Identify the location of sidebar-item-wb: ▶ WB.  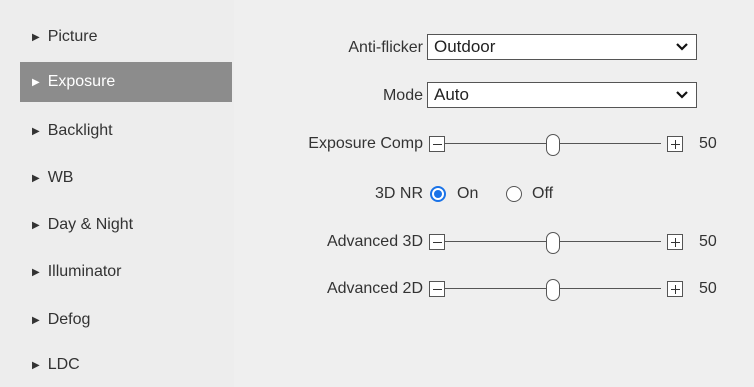
(126, 178).